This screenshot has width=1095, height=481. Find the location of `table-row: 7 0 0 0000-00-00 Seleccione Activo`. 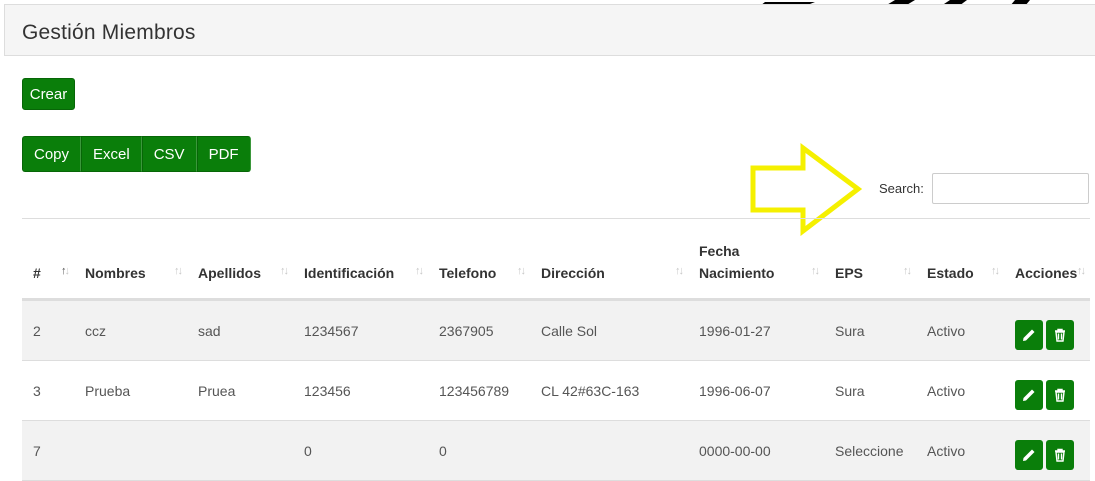

table-row: 7 0 0 0000-00-00 Seleccione Activo is located at coordinates (556, 450).